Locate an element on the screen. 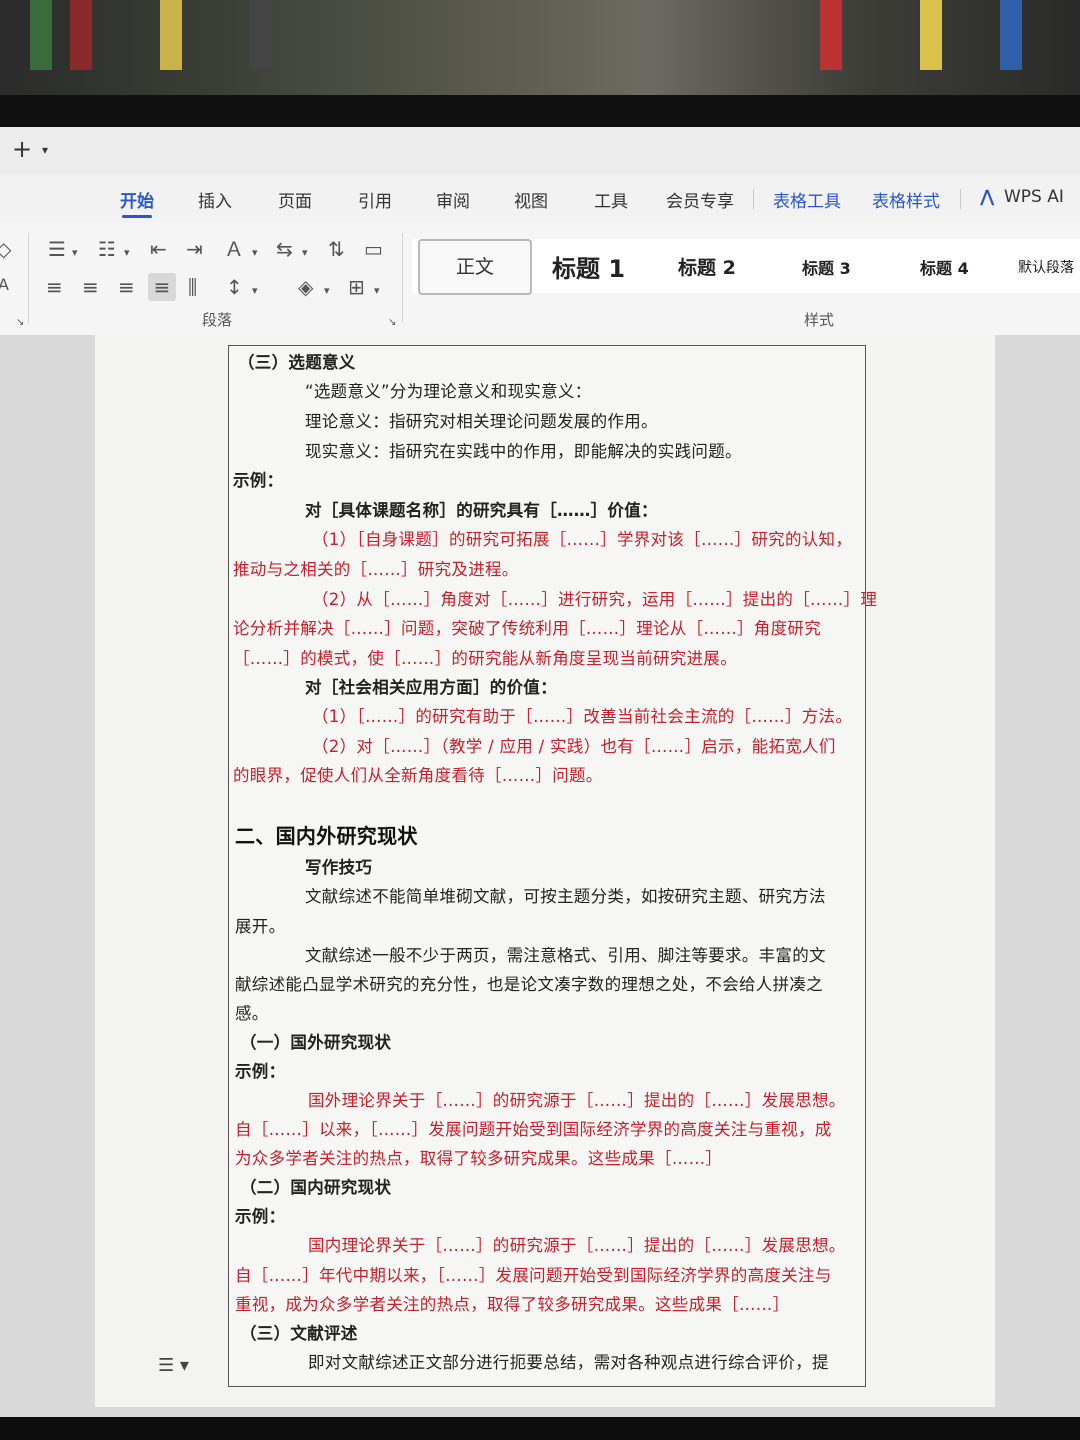 The width and height of the screenshot is (1080, 1440). example-line: ［……］的模式，使［……］的研究能从新角度呈现当前研究进展。 is located at coordinates (485, 658).